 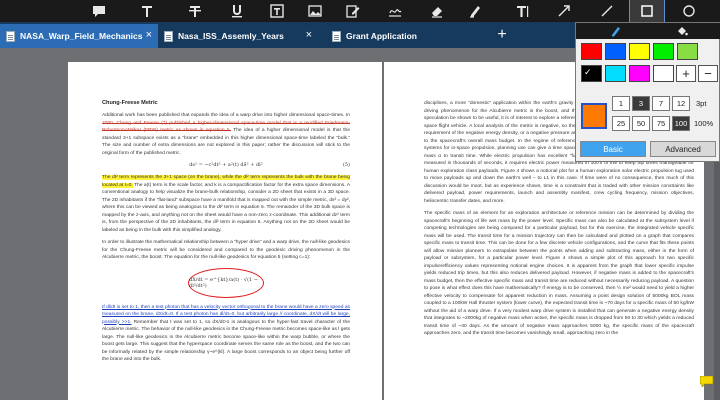 I want to click on equation-6: dX/dt = e^{kt}/a(t) · √(1 − dl²/dt²), so click(x=224, y=282).